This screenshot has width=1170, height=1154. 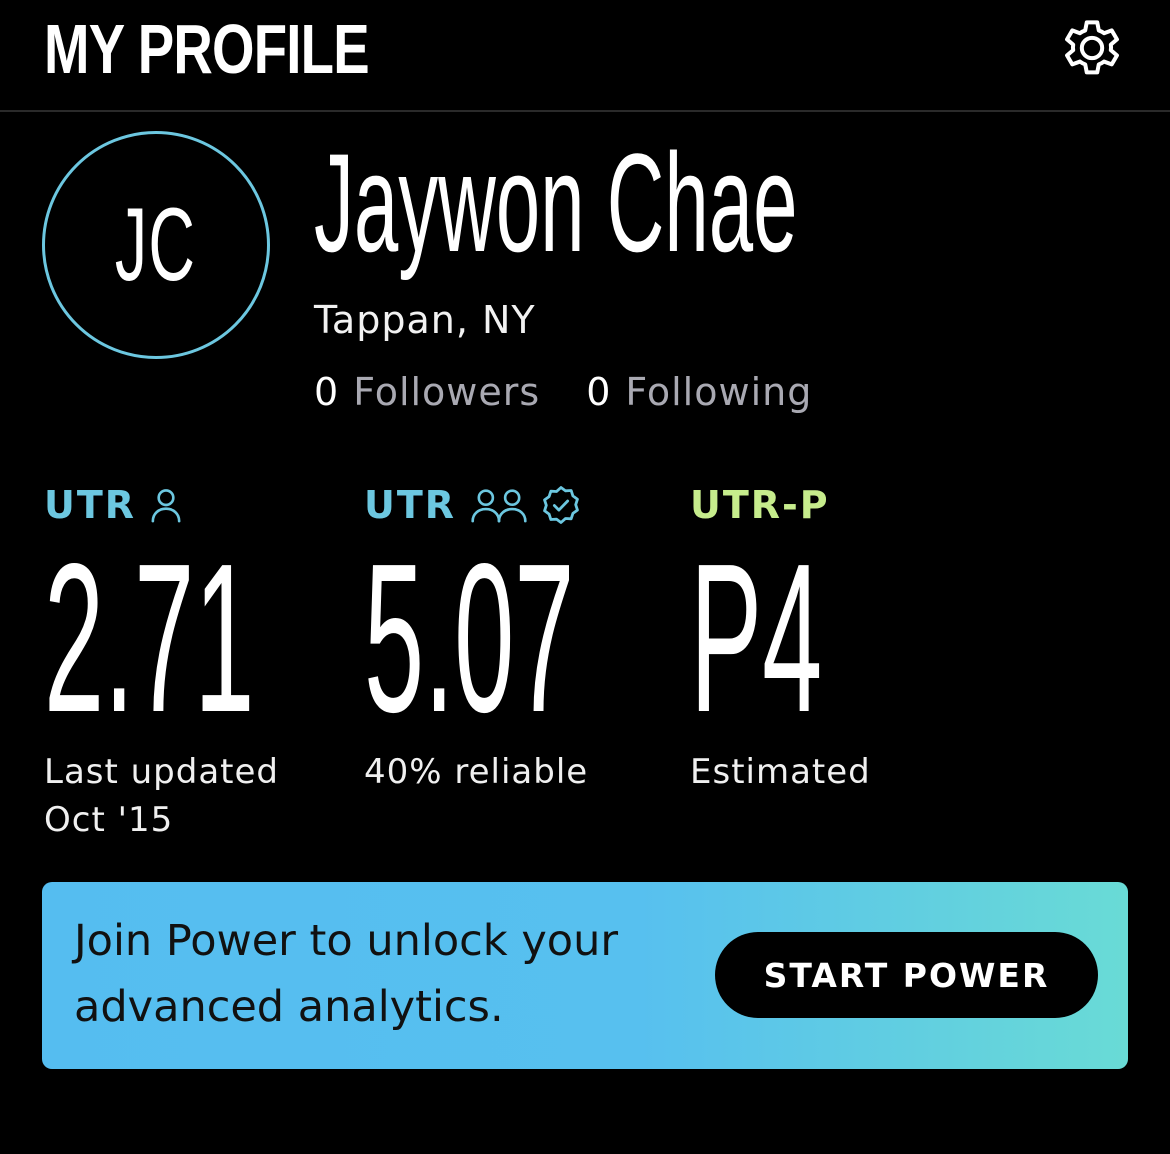 What do you see at coordinates (469, 637) in the screenshot?
I see `utr-doubles-value: 5.07` at bounding box center [469, 637].